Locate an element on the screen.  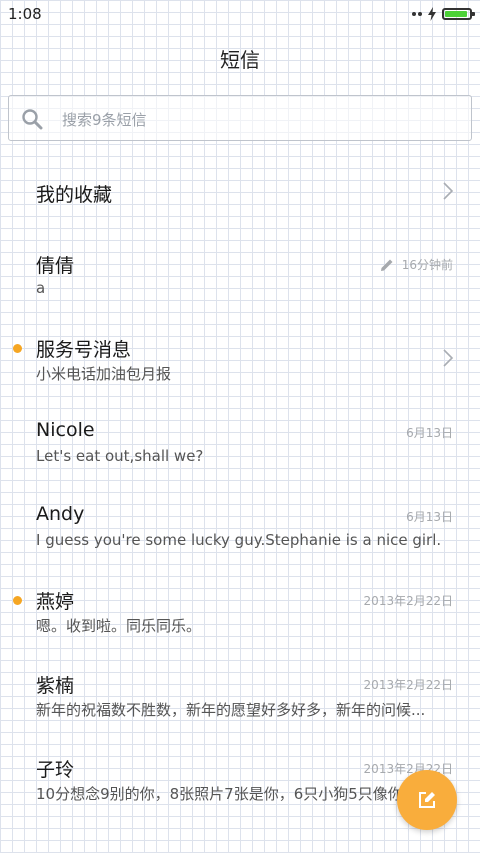
search-input: 搜索9条短信 is located at coordinates (240, 118).